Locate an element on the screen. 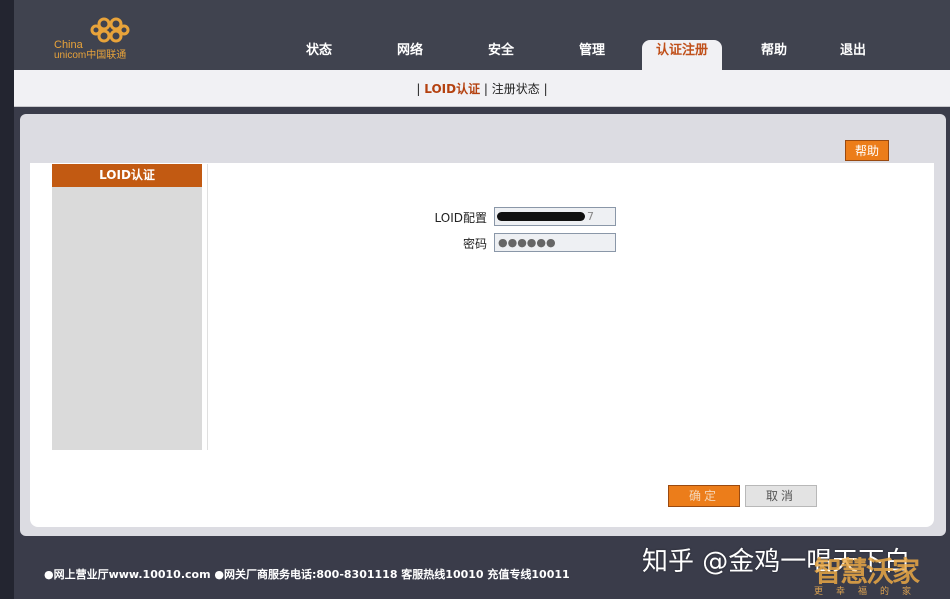 The width and height of the screenshot is (950, 599). password-input: ●●●●●● is located at coordinates (555, 242).